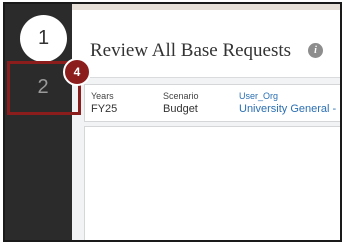  What do you see at coordinates (191, 50) in the screenshot?
I see `page-title: Review All Base Requests` at bounding box center [191, 50].